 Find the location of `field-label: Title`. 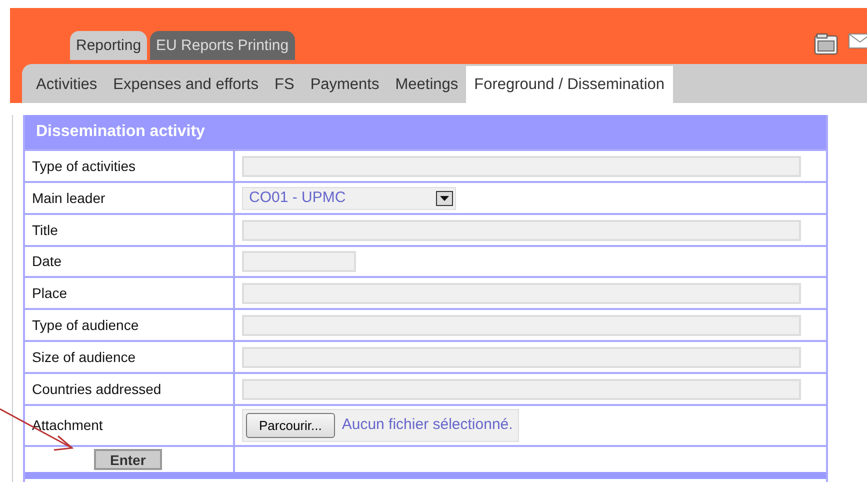

field-label: Title is located at coordinates (45, 230).